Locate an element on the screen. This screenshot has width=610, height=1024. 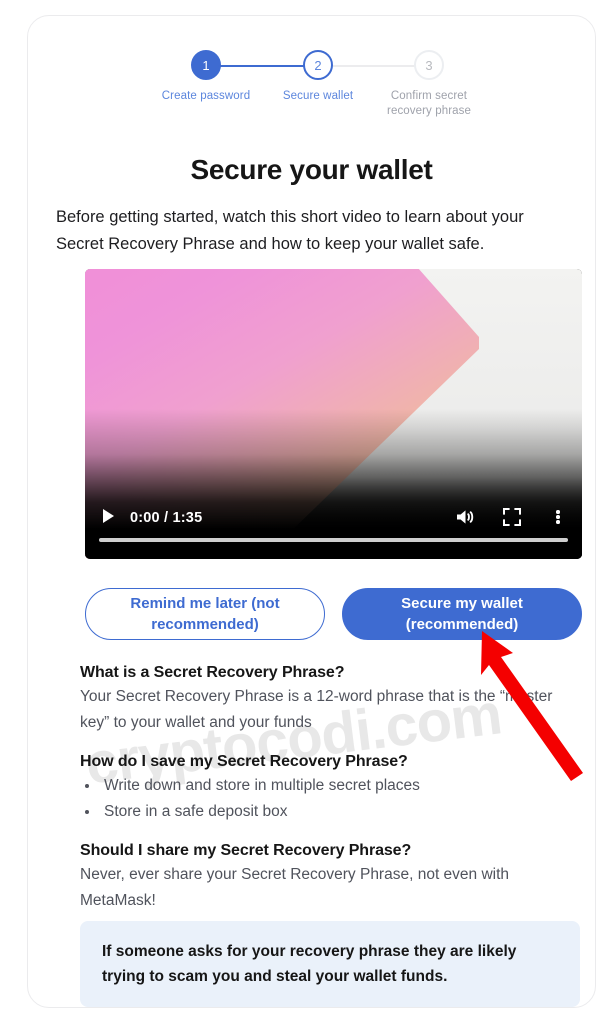
stepper-step-1-label: Create password is located at coordinates (206, 96).